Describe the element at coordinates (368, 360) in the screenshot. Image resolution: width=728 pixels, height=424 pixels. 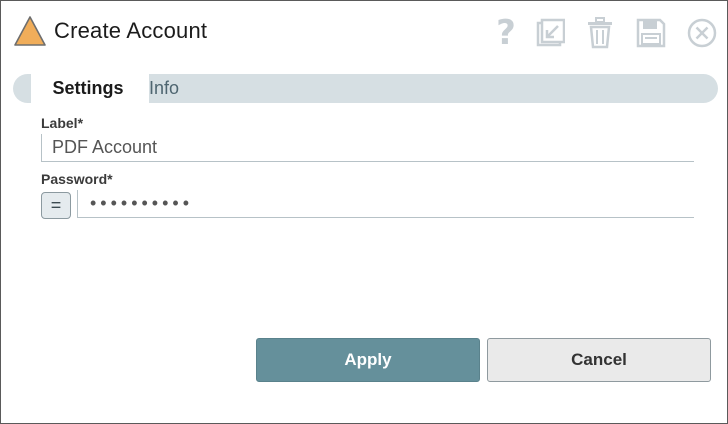
I see `apply-button: Apply` at that location.